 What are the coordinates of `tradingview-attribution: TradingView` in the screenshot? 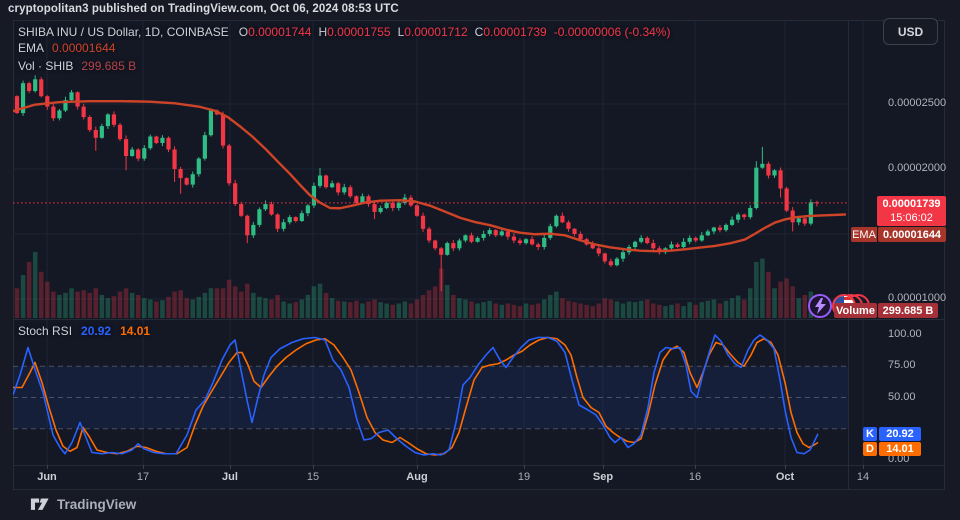 It's located at (83, 504).